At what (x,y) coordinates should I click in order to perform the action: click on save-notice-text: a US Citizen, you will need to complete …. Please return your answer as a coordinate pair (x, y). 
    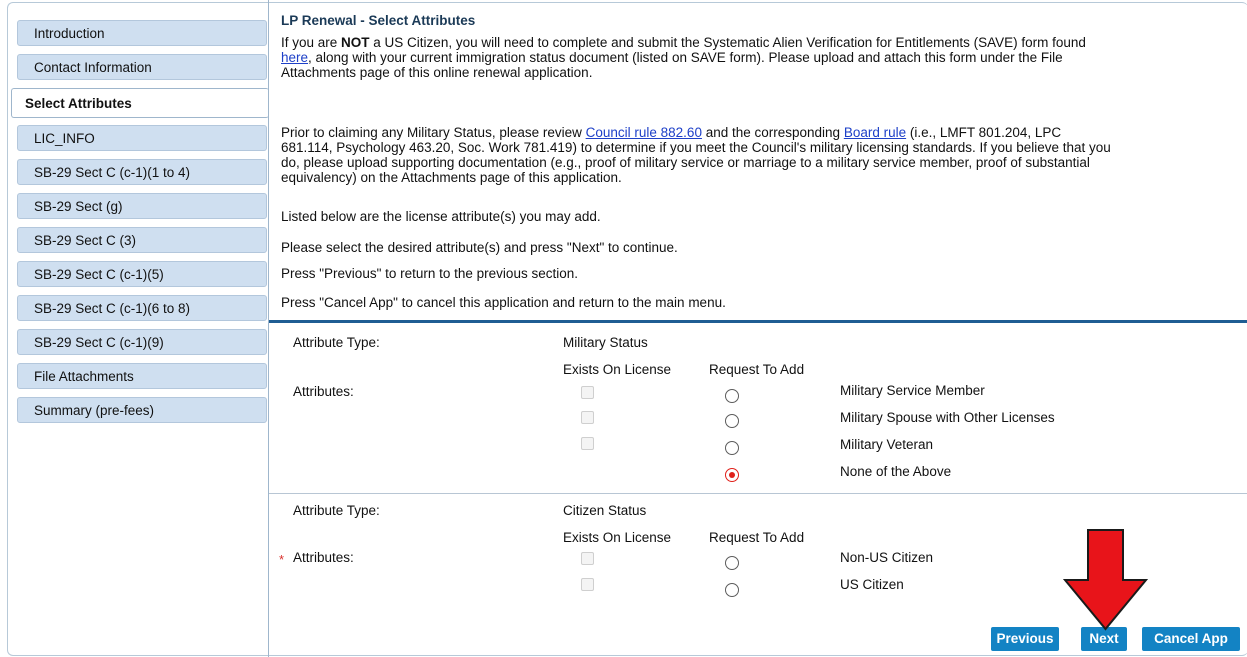
    Looking at the image, I should click on (727, 42).